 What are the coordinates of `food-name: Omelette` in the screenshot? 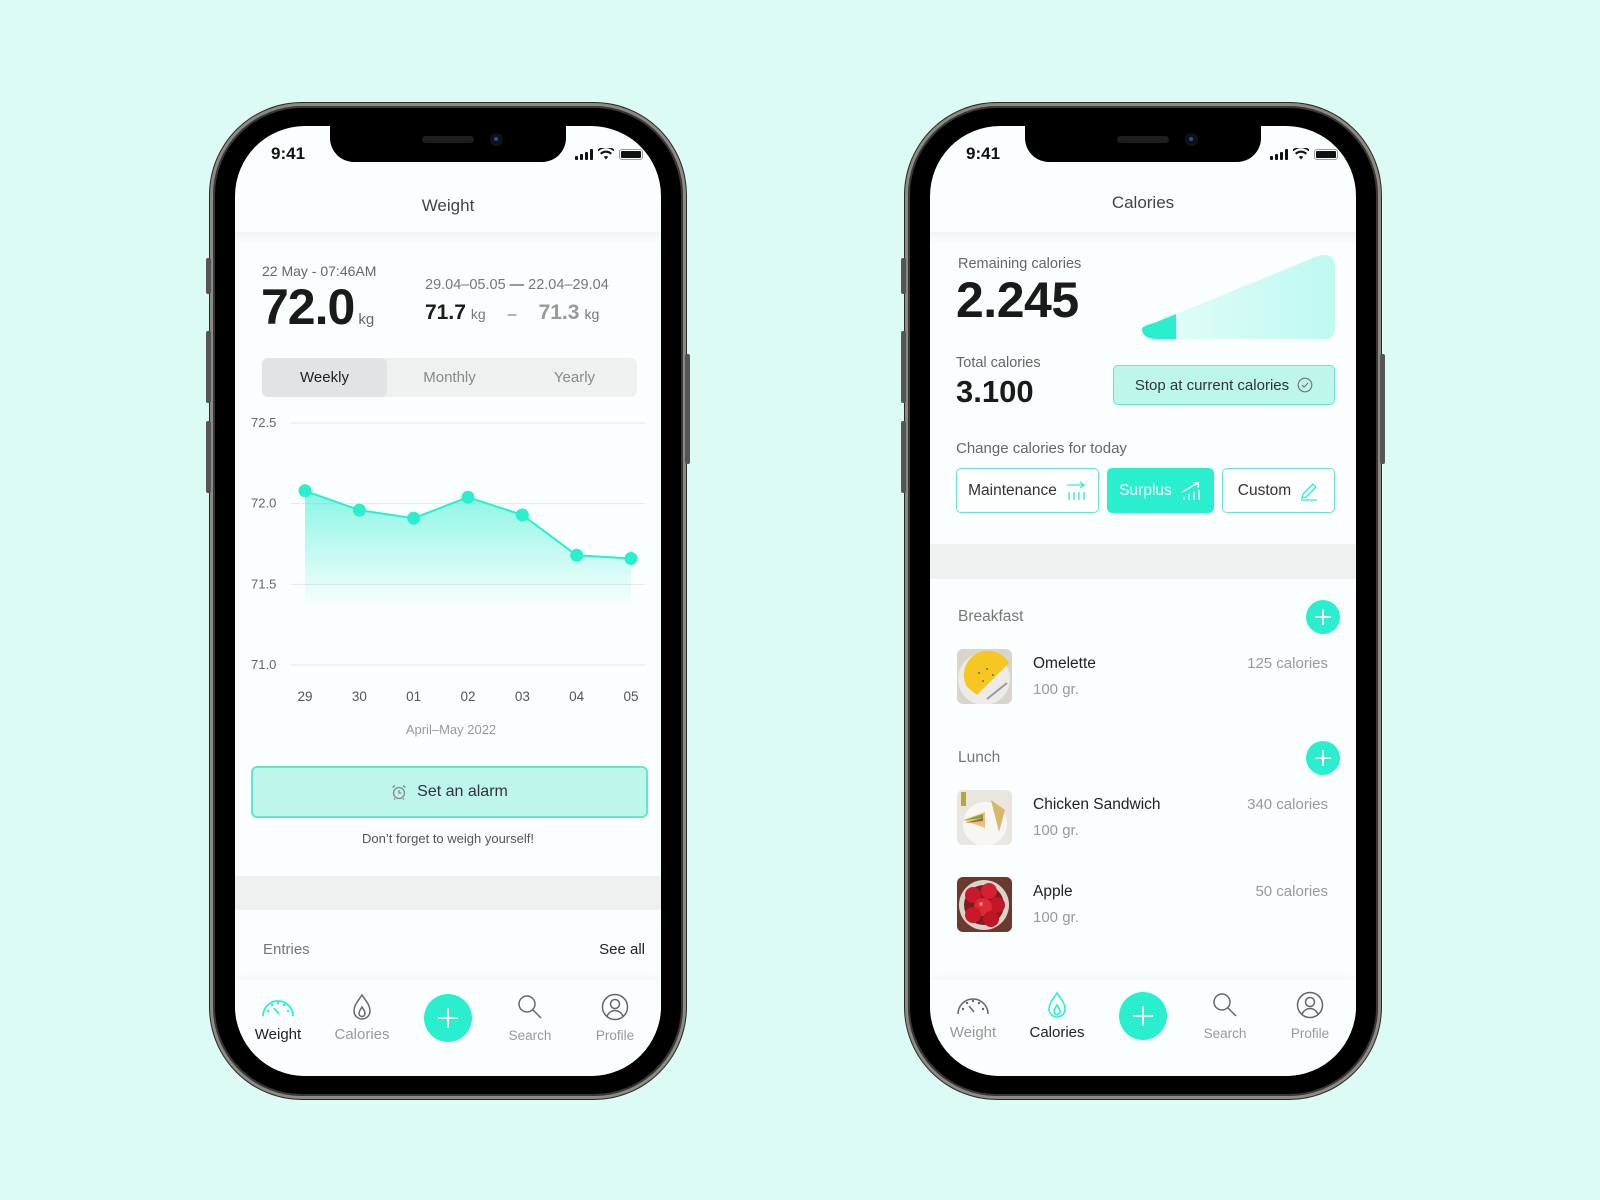 It's located at (1064, 663).